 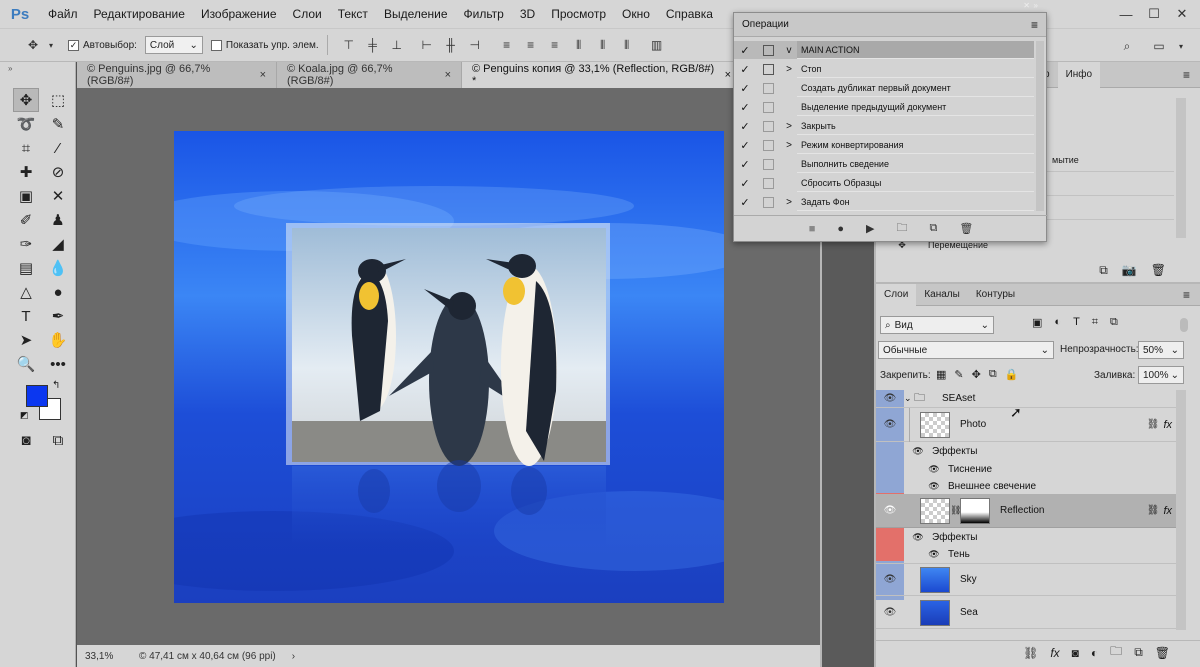 What do you see at coordinates (373, 45) in the screenshot?
I see `align-vcenter-icon: ╪` at bounding box center [373, 45].